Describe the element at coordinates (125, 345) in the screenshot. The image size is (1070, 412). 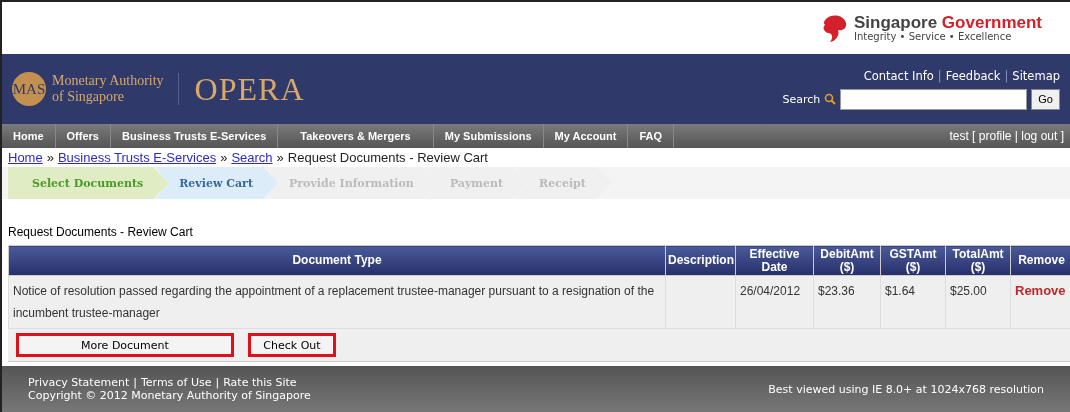
I see `action-button: More Document` at that location.